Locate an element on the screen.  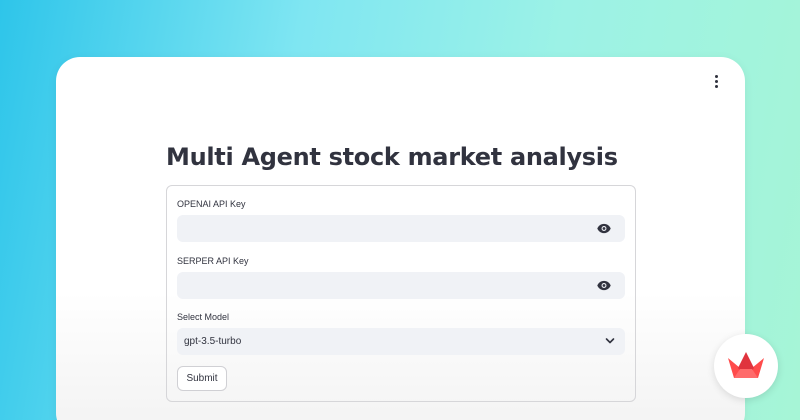
streamlit-logo-icon is located at coordinates (746, 365).